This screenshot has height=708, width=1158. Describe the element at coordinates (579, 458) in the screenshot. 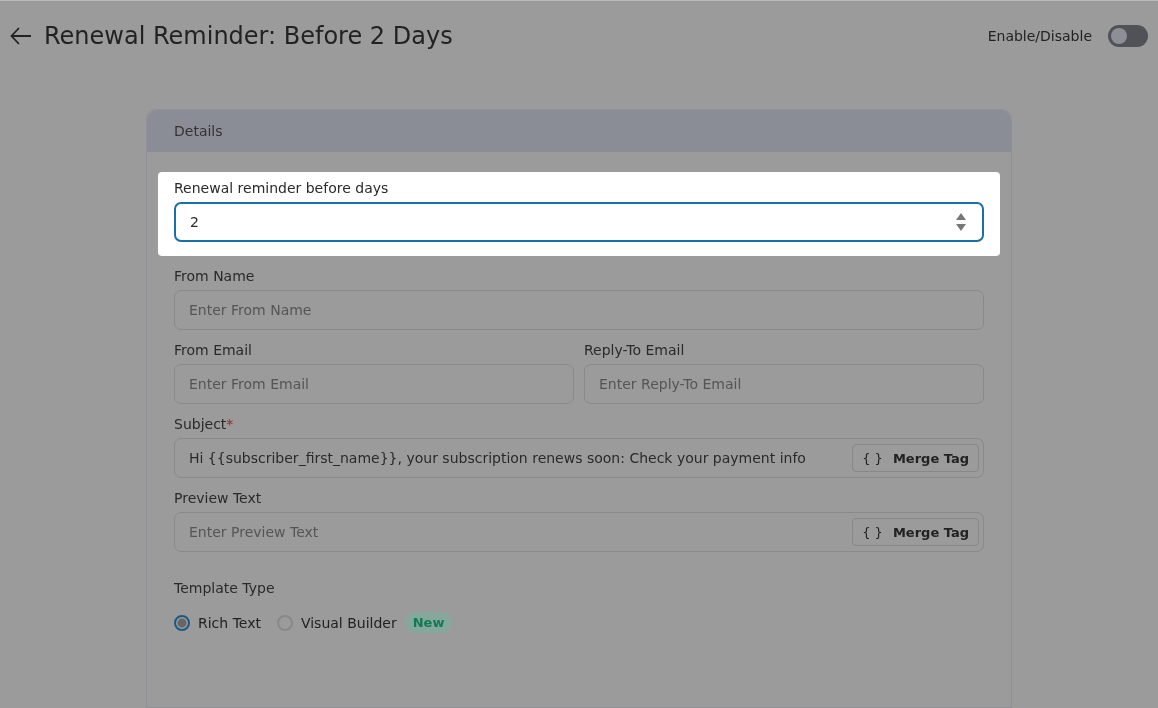

I see `input-field: Hi {{subscriber_first_name}}, your subscription renews soon: Check your payment info { } Merge Tag` at that location.